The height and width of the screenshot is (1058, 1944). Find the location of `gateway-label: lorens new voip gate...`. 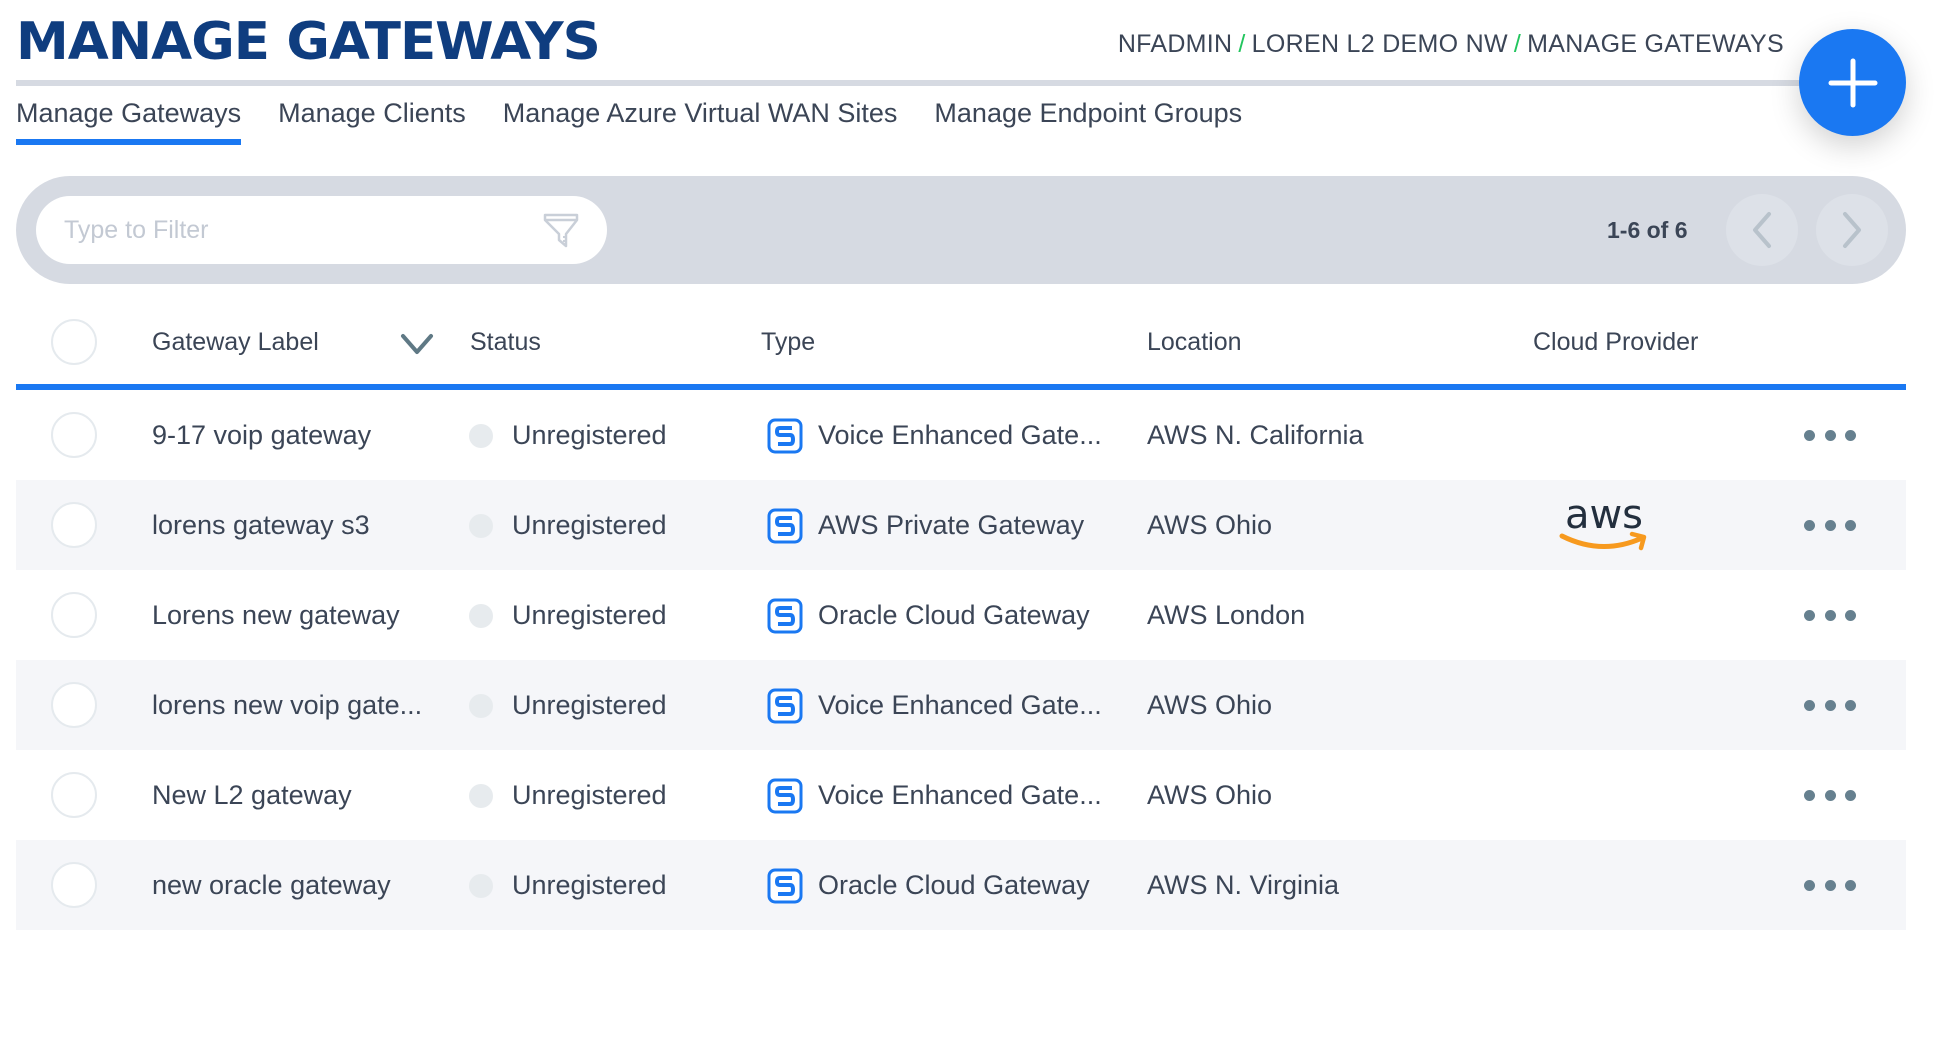

gateway-label: lorens new voip gate... is located at coordinates (287, 705).